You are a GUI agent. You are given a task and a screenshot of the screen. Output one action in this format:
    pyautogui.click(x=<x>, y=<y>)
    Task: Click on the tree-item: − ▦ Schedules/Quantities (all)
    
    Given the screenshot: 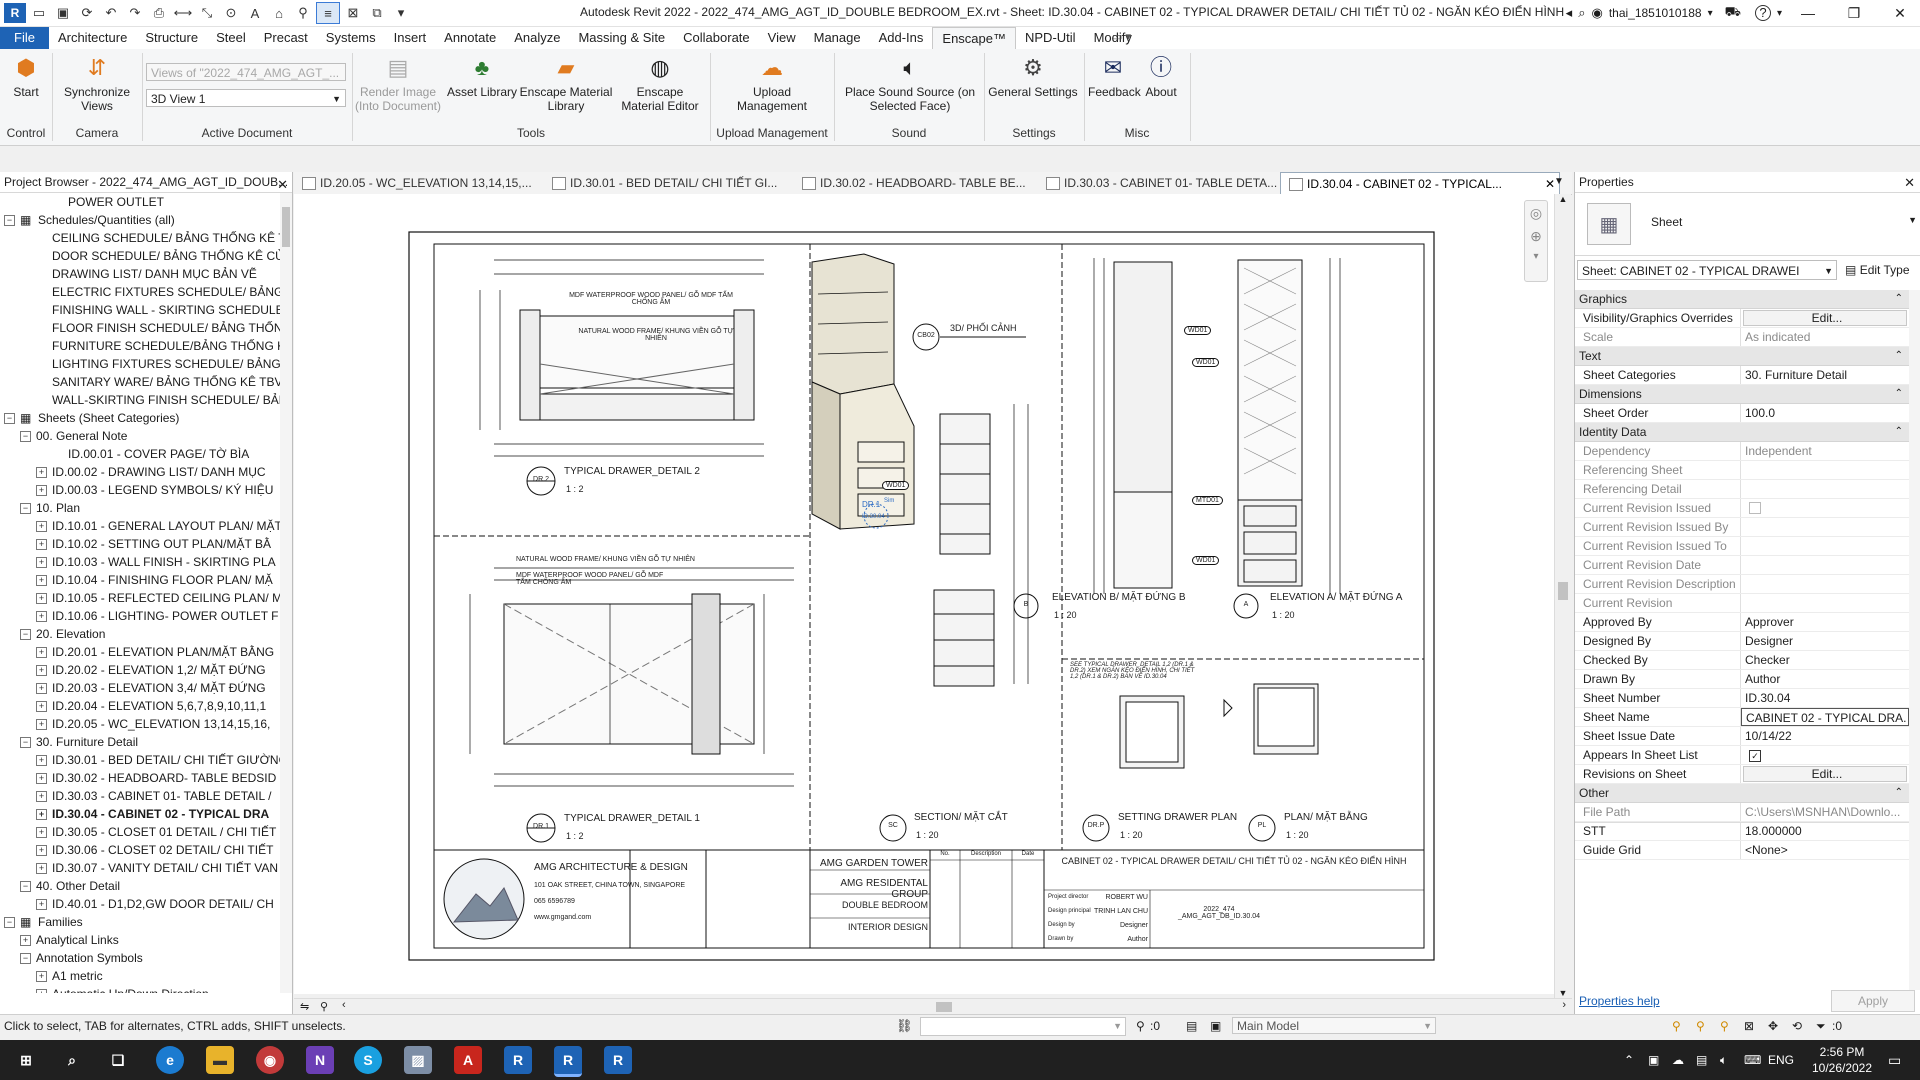 What is the action you would take?
    pyautogui.click(x=140, y=220)
    